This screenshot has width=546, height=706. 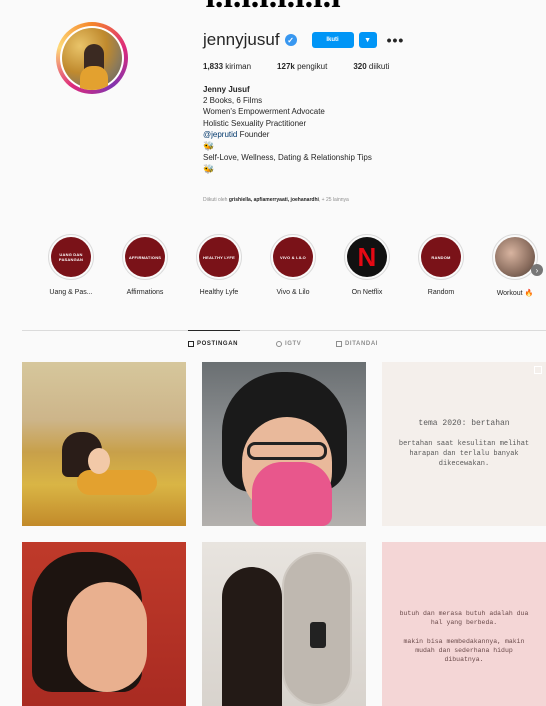 I want to click on photo-subject-body, so click(x=117, y=482).